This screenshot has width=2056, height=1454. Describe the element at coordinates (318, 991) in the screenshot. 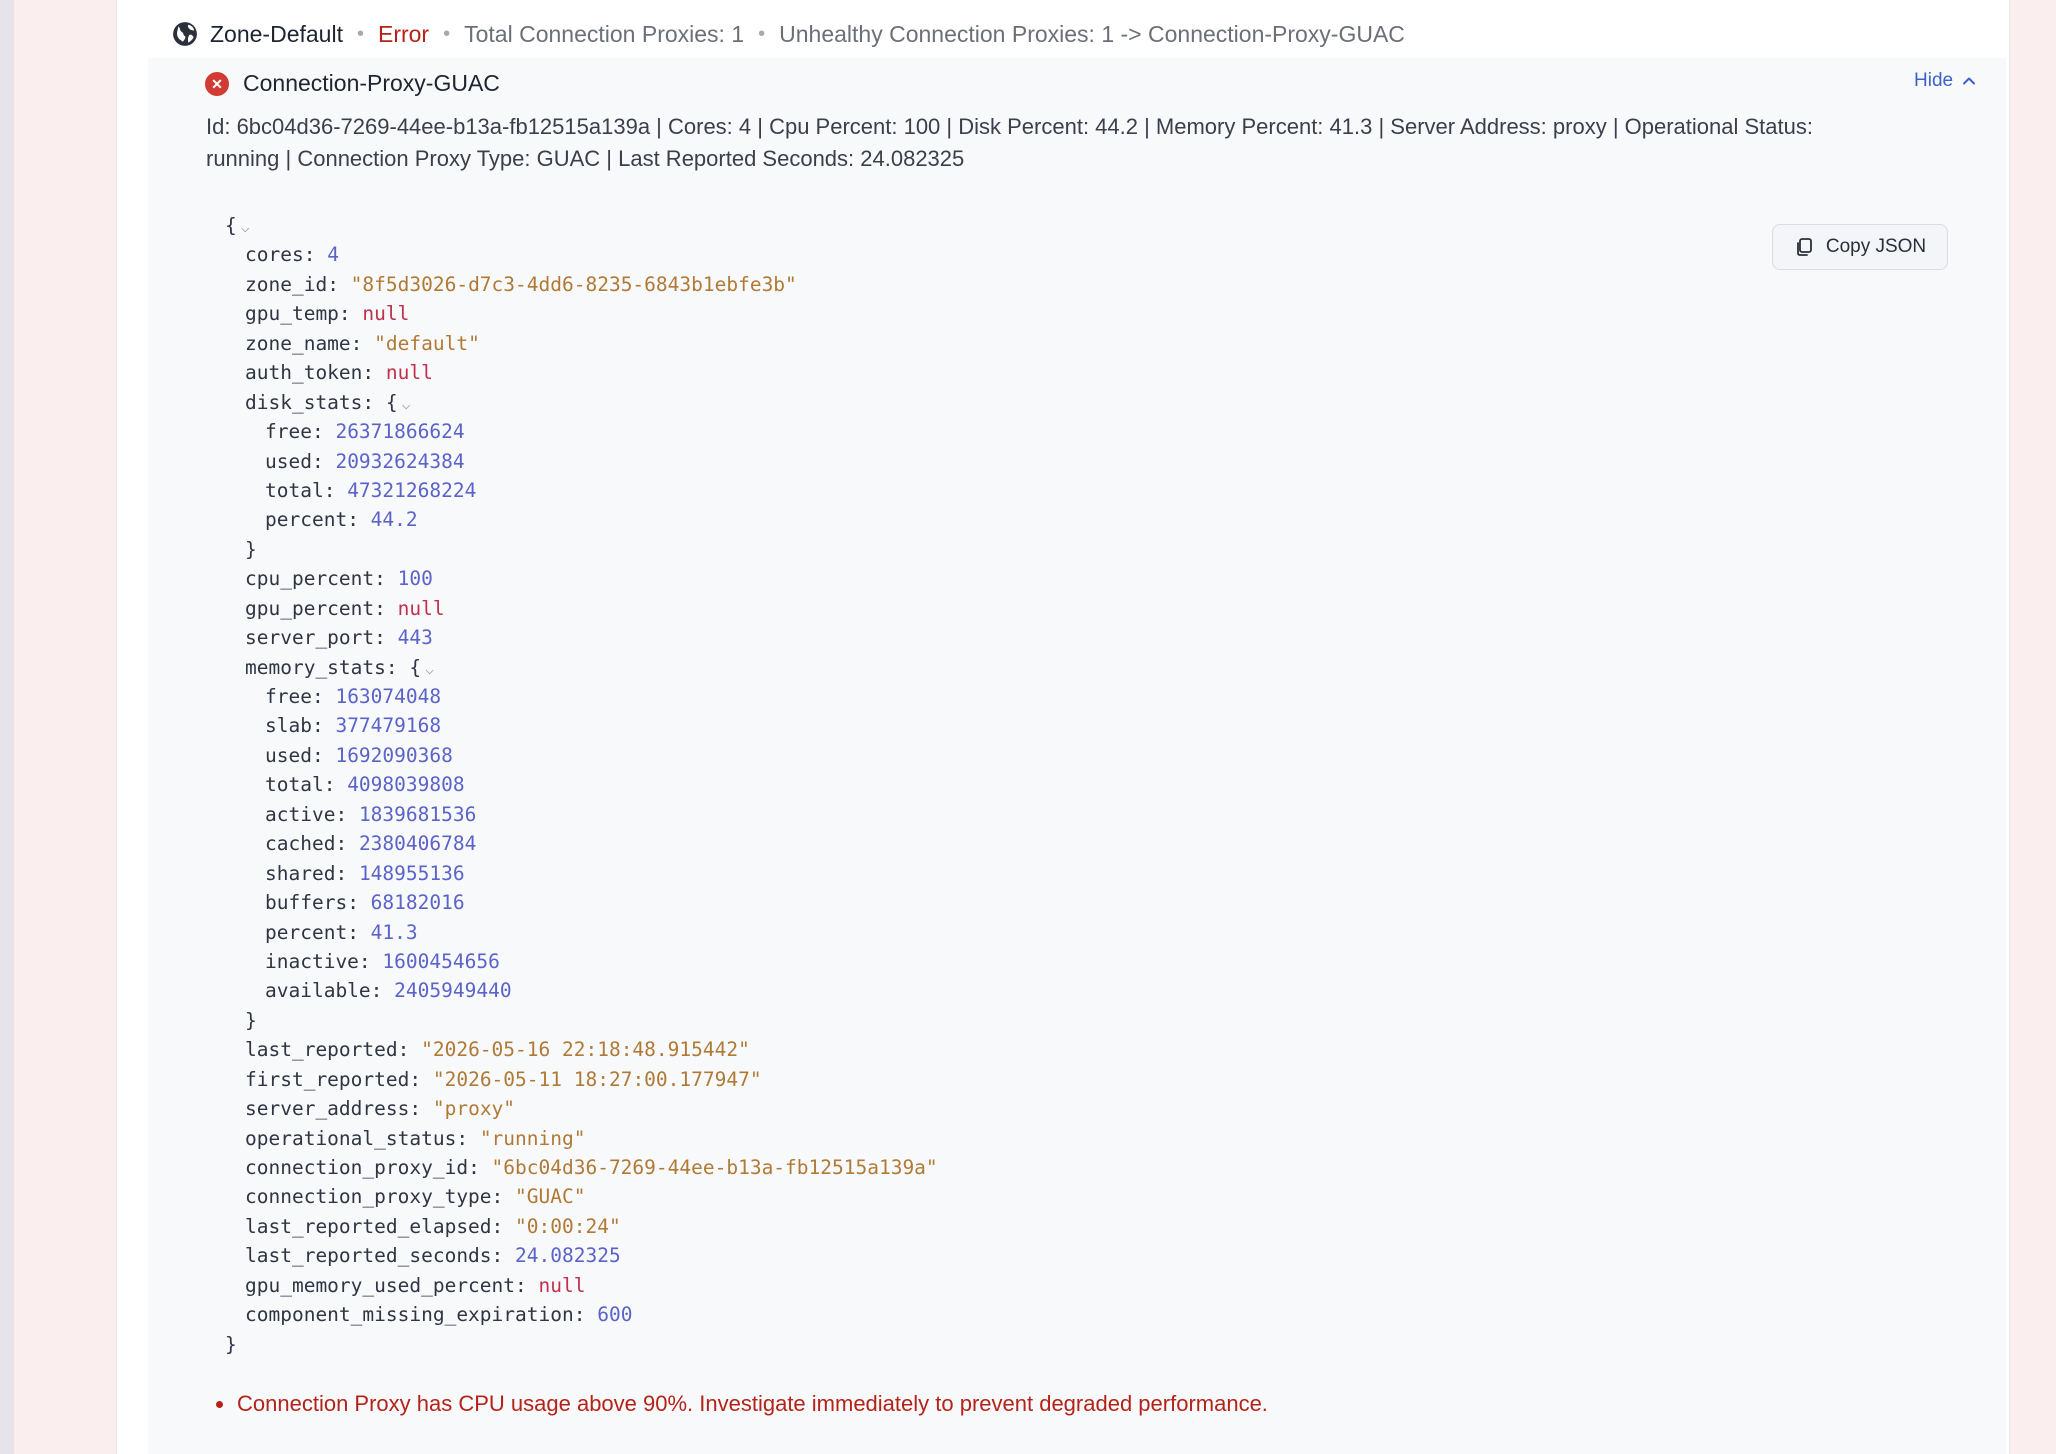

I see `json-key: available` at that location.